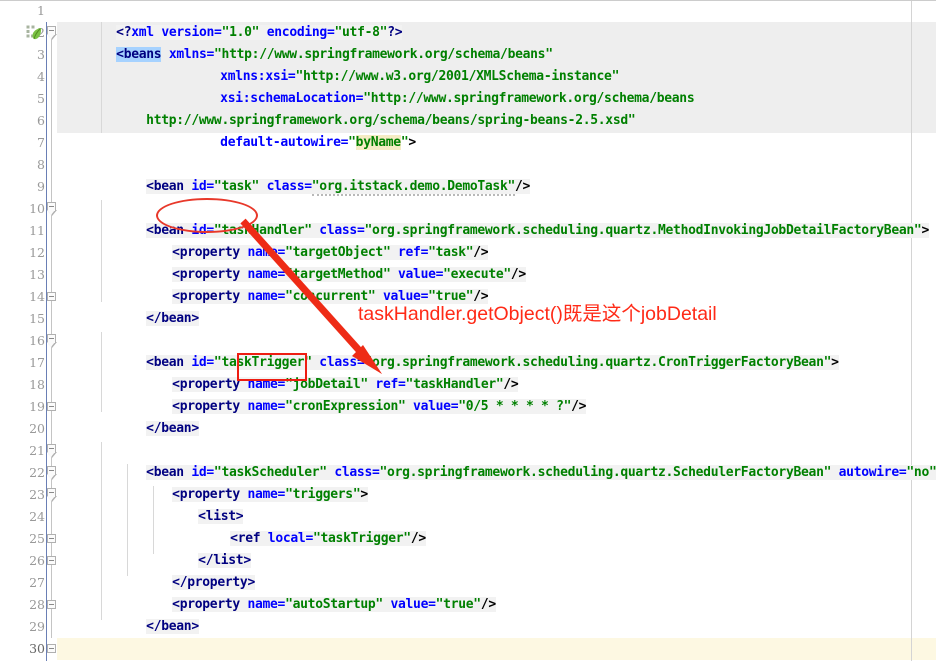  What do you see at coordinates (202, 548) in the screenshot?
I see `code-line-25: </list>` at bounding box center [202, 548].